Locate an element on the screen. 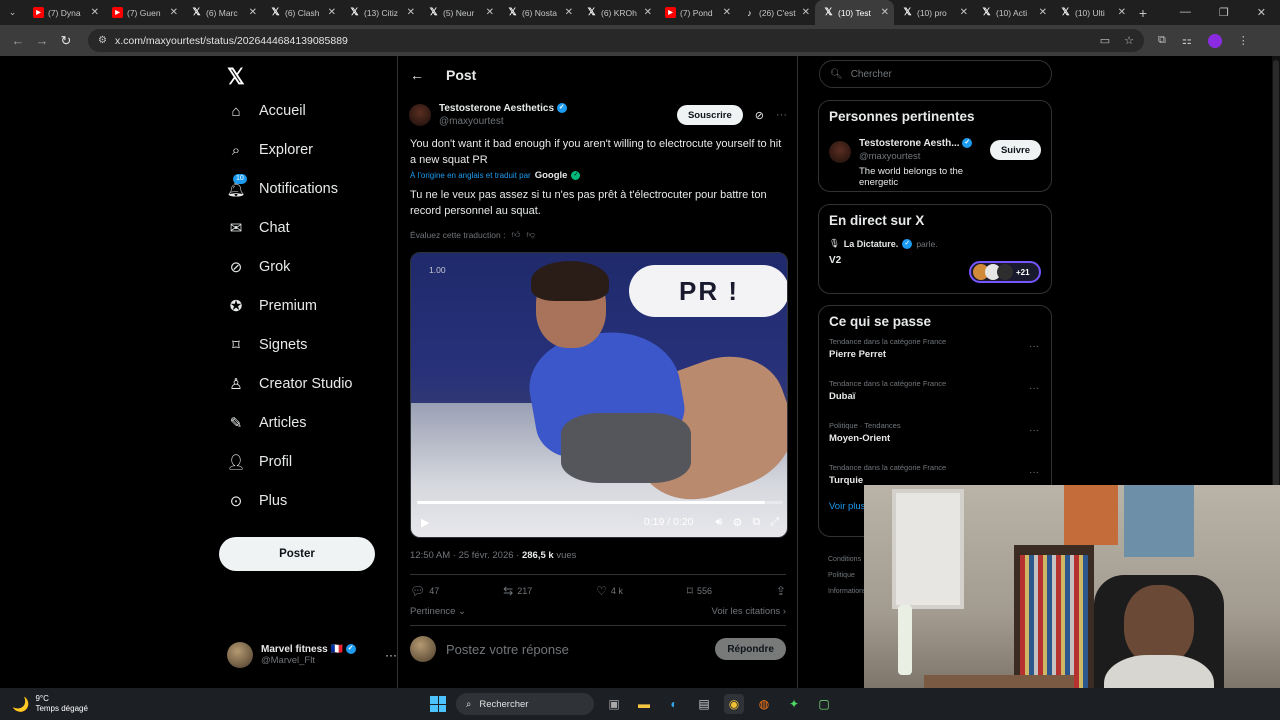  browser-tab: 𝕏 (10) Ulti ✕ is located at coordinates (1091, 12).